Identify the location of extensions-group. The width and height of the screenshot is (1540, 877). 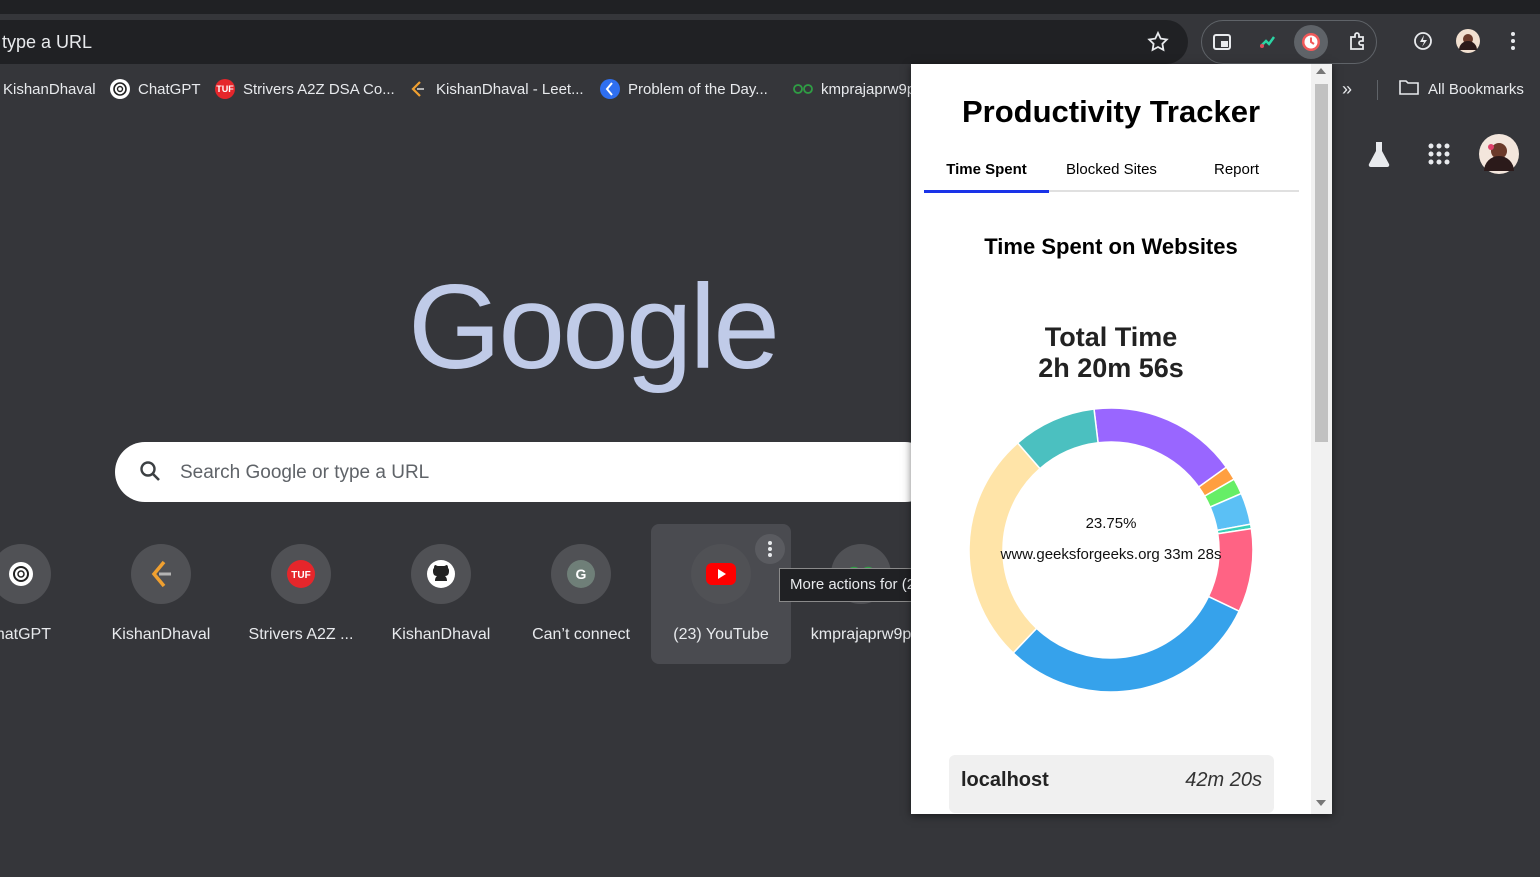
(1289, 42).